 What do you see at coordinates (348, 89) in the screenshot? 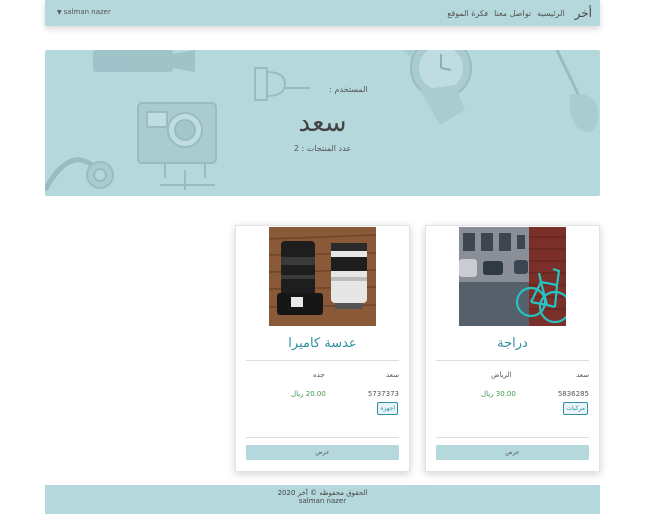
I see `user-label: المستخدم :` at bounding box center [348, 89].